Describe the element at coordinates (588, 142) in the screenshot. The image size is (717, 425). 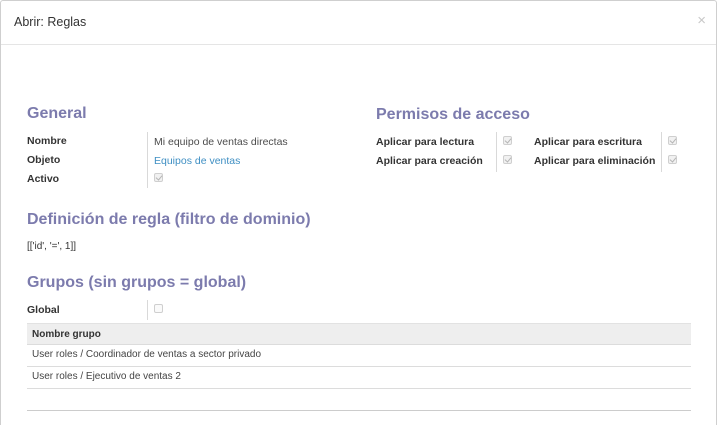
I see `perm-label-write: Aplicar para escritura` at that location.